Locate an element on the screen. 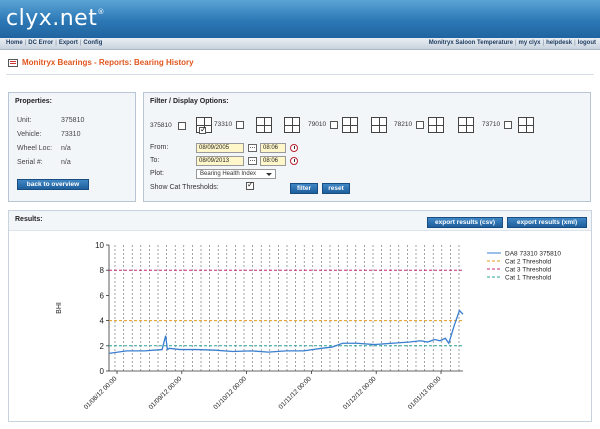  y-tick-label: 8 is located at coordinates (102, 270).